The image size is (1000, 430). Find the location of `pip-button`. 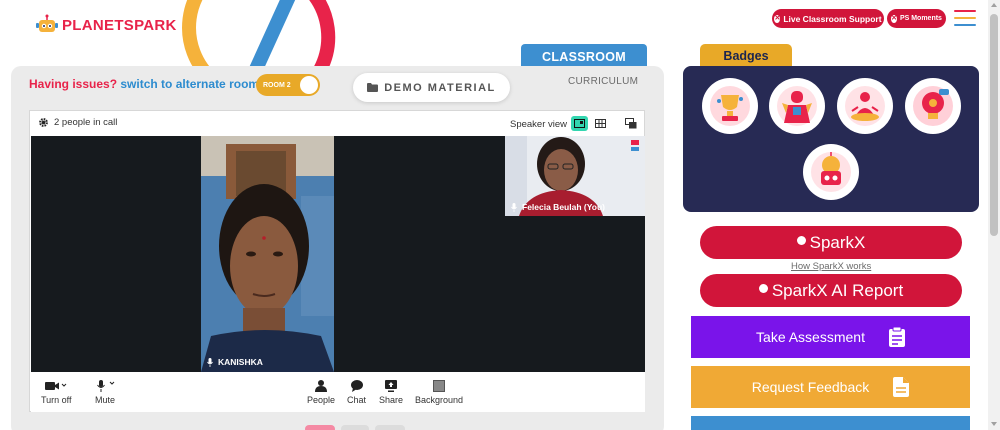

pip-button is located at coordinates (630, 123).